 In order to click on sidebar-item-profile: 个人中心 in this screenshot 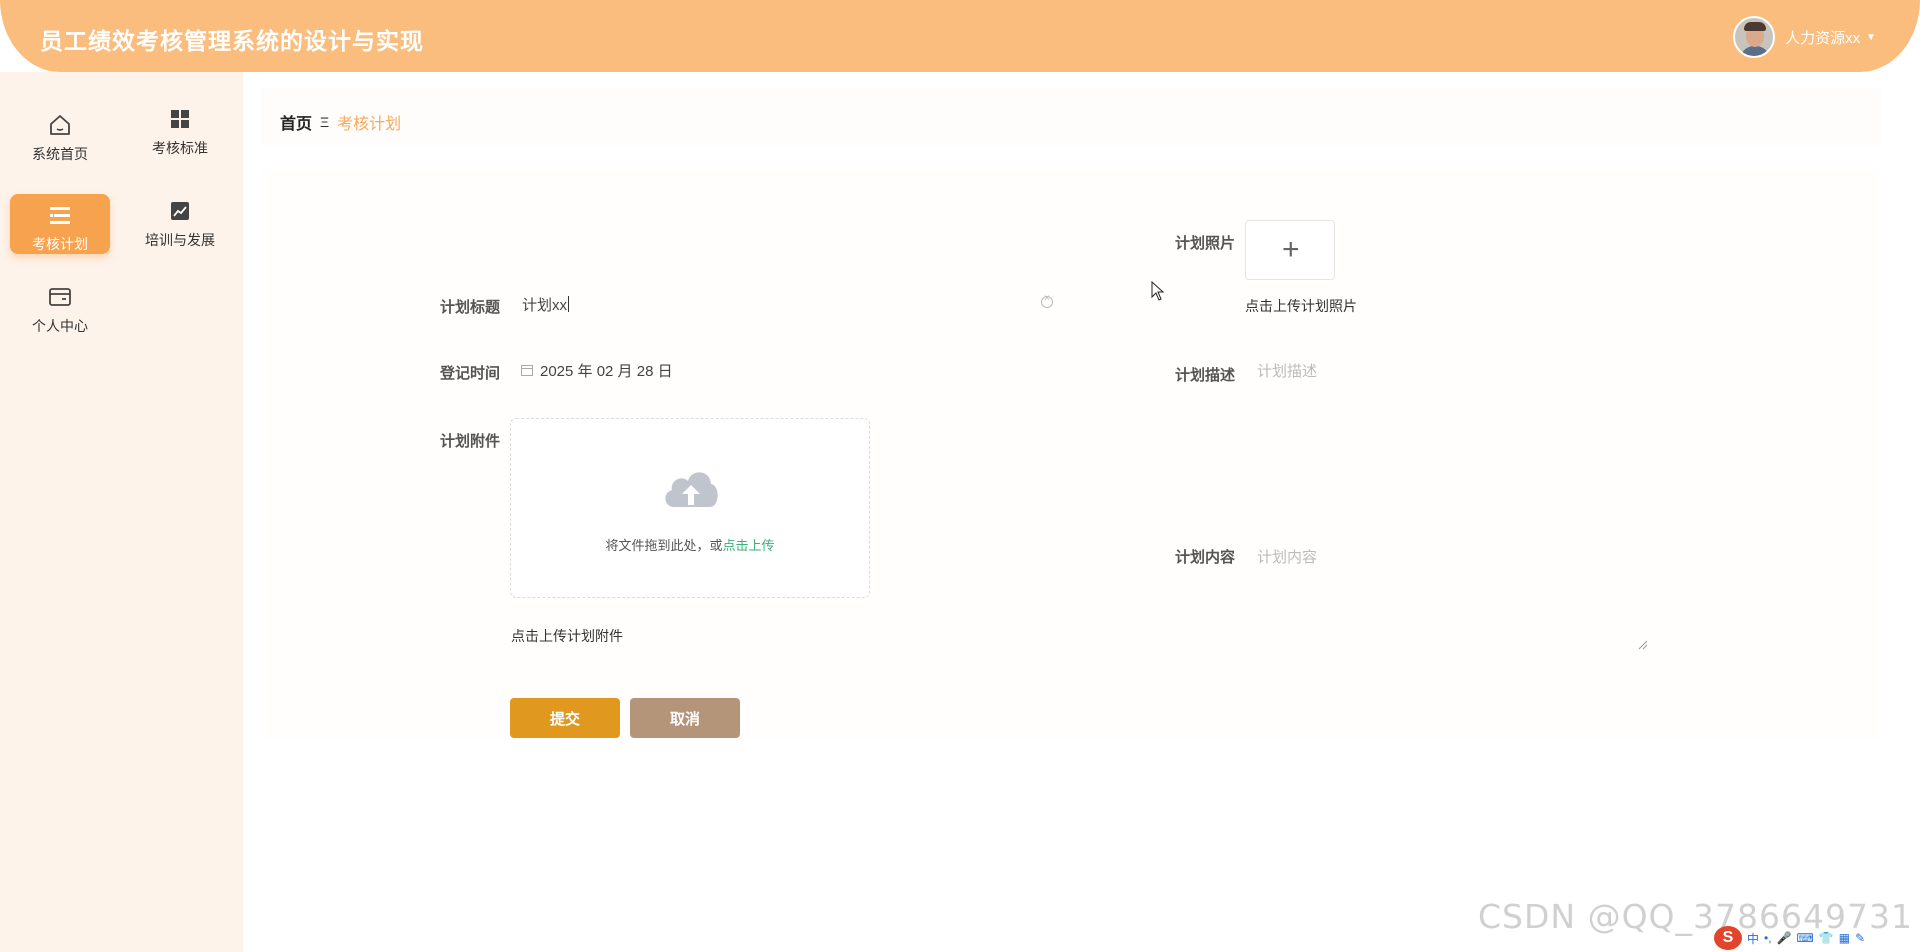, I will do `click(60, 313)`.